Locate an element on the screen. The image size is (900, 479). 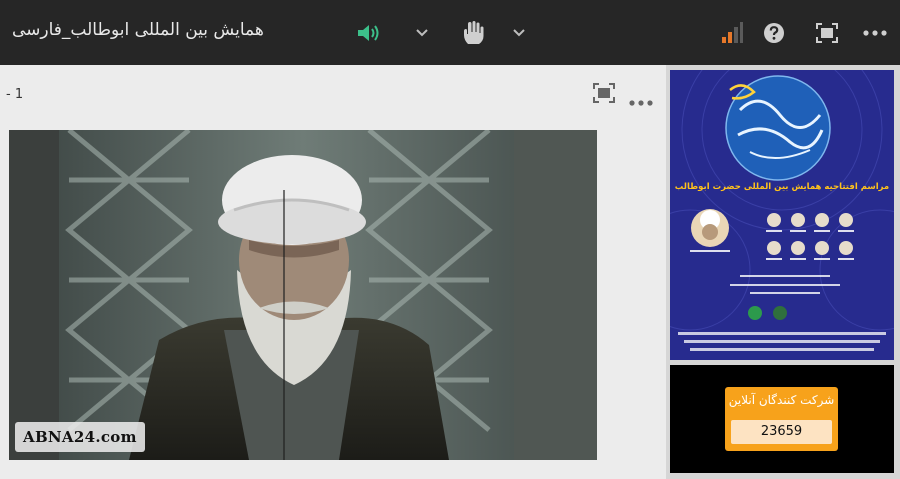
online-participants-panel: شرکت کنندگان آنلاین 23659 is located at coordinates (782, 419).